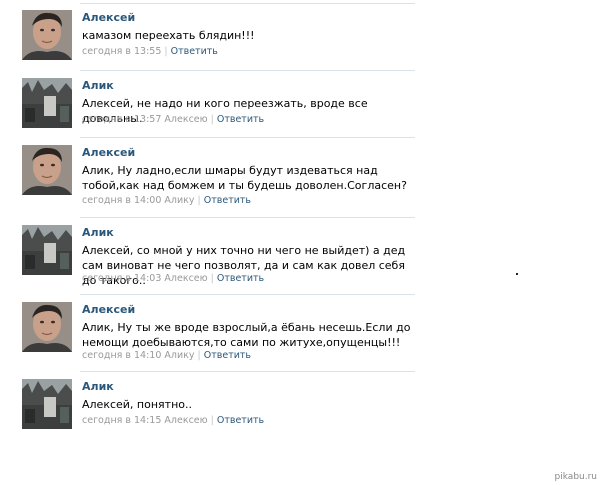  I want to click on comment-meta: сегодня в 14:00 Алику | Ответить, so click(166, 201).